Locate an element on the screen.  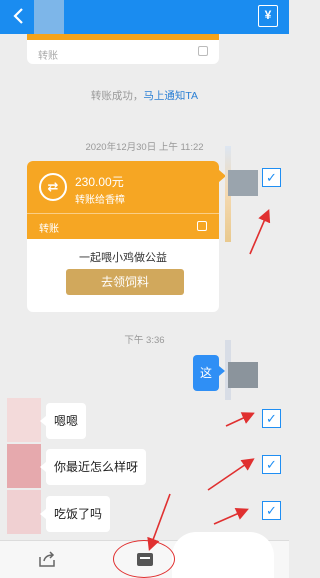
transfer-success-notice: 转账成功，马上通知TA is located at coordinates (144, 95).